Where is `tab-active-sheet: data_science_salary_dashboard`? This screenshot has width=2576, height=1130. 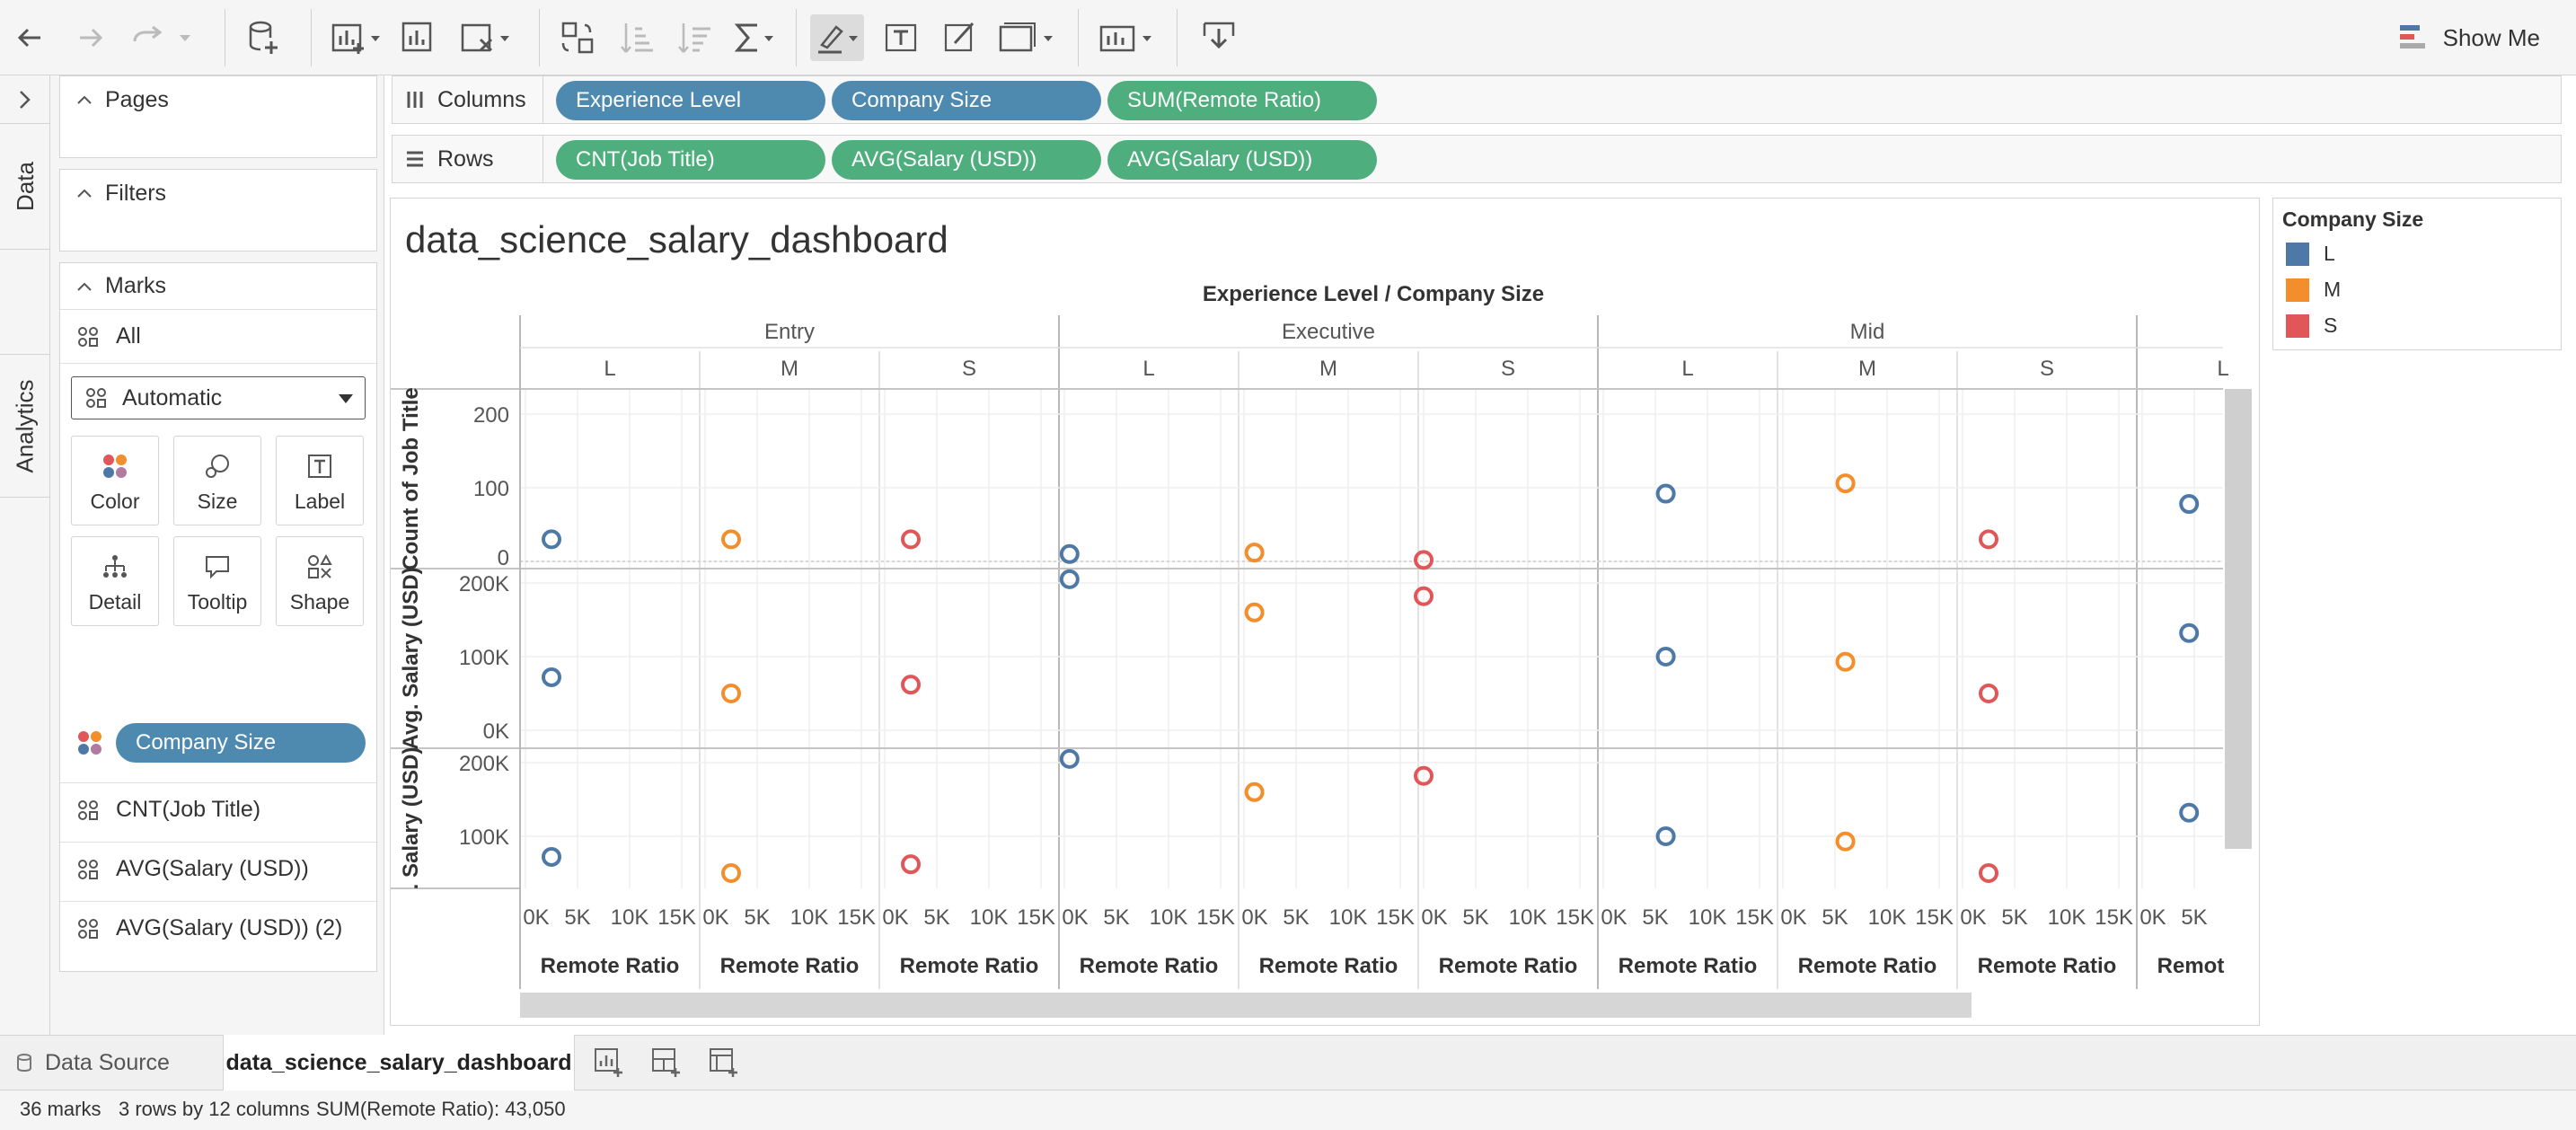
tab-active-sheet: data_science_salary_dashboard is located at coordinates (399, 1062).